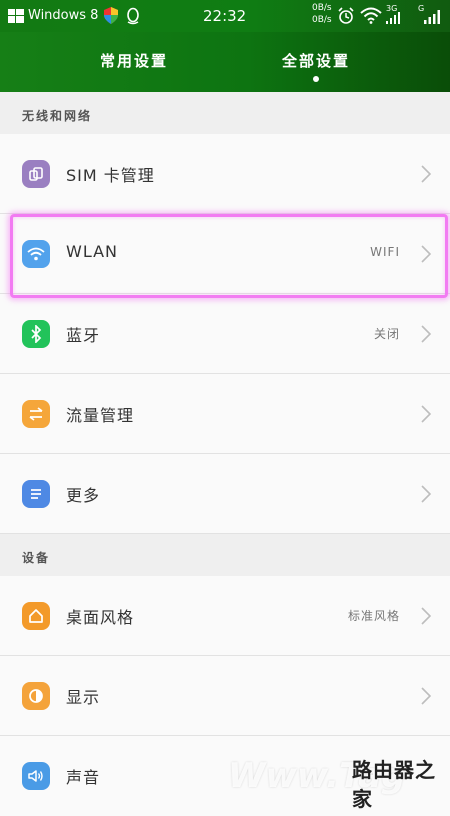 The width and height of the screenshot is (450, 816). What do you see at coordinates (394, 784) in the screenshot?
I see `watermark-brand: 路由器之家` at bounding box center [394, 784].